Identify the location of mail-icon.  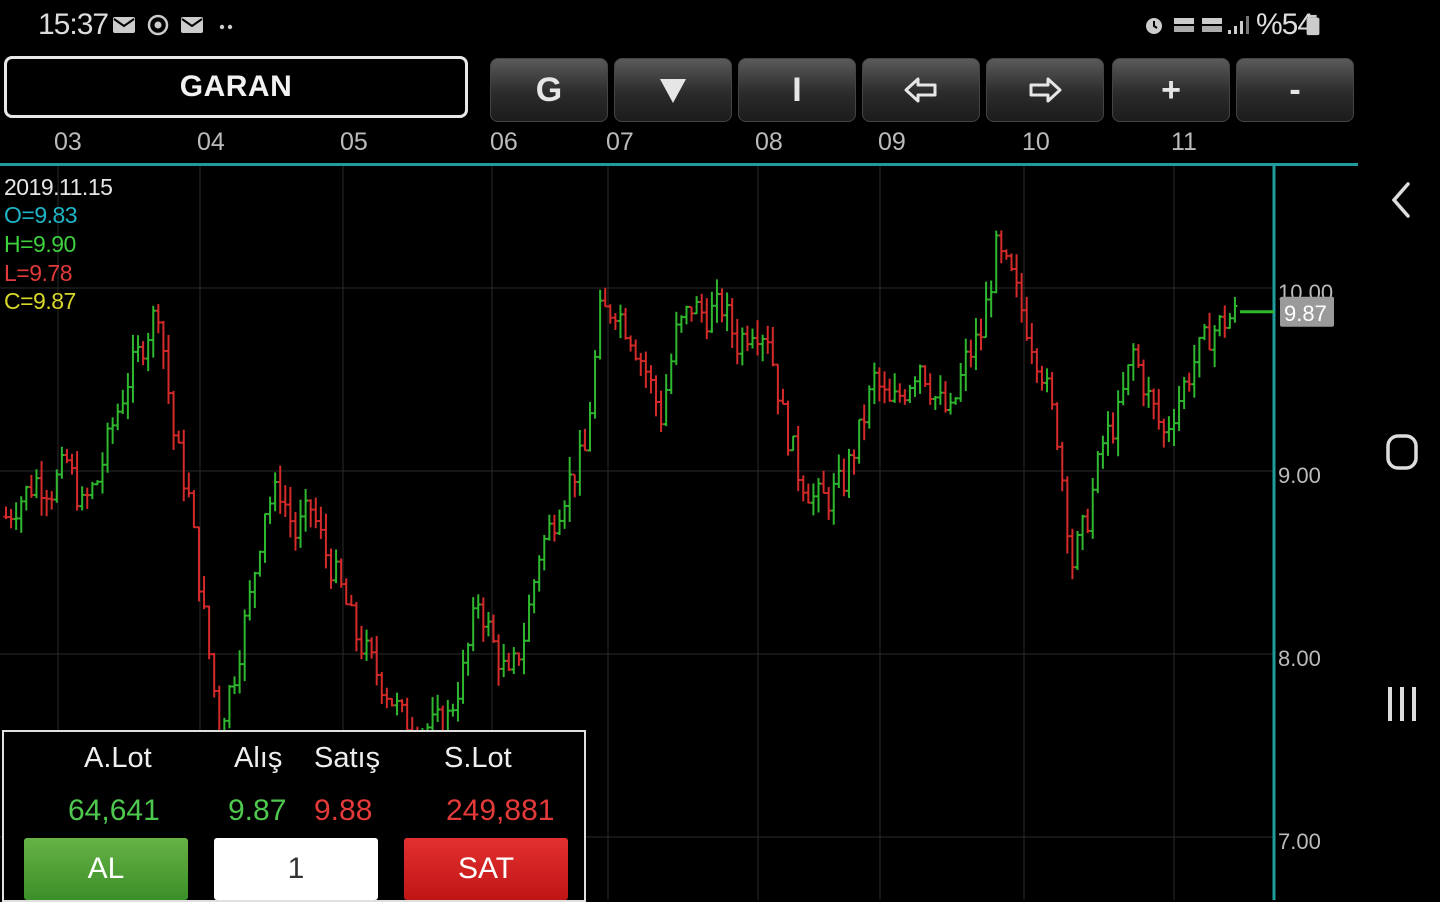
(124, 25).